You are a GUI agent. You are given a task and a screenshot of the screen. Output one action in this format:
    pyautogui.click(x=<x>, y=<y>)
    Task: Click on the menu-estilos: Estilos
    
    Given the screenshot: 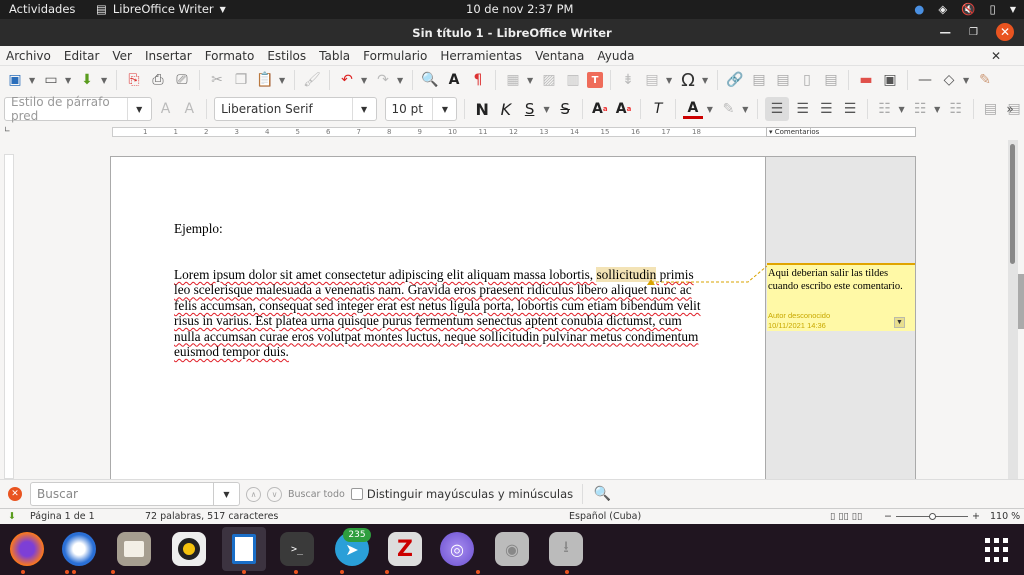 What is the action you would take?
    pyautogui.click(x=286, y=55)
    